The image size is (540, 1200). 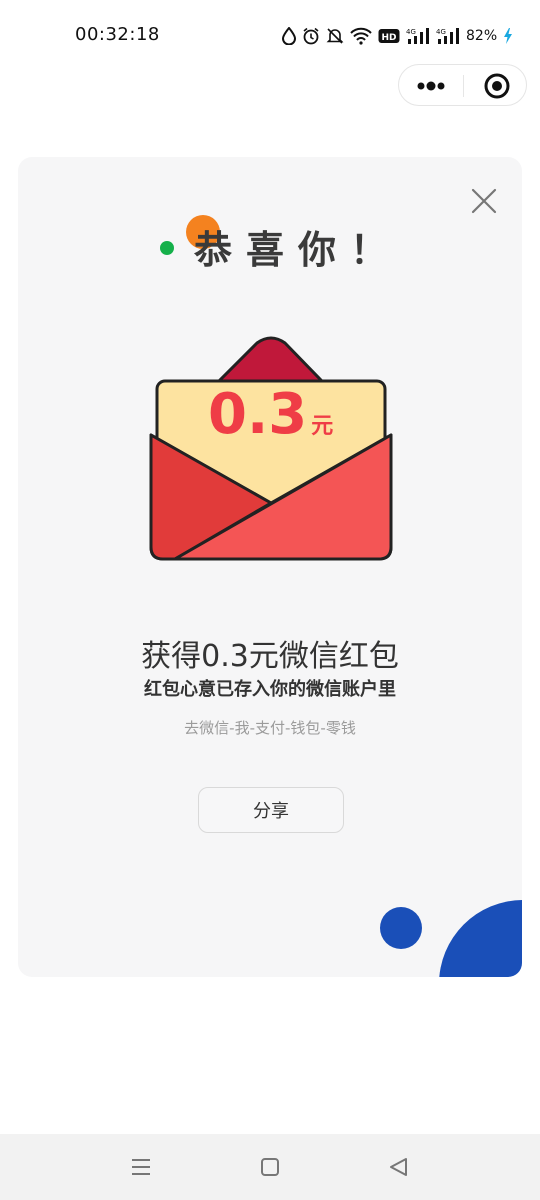 I want to click on share-button-label: 分享, so click(x=271, y=811).